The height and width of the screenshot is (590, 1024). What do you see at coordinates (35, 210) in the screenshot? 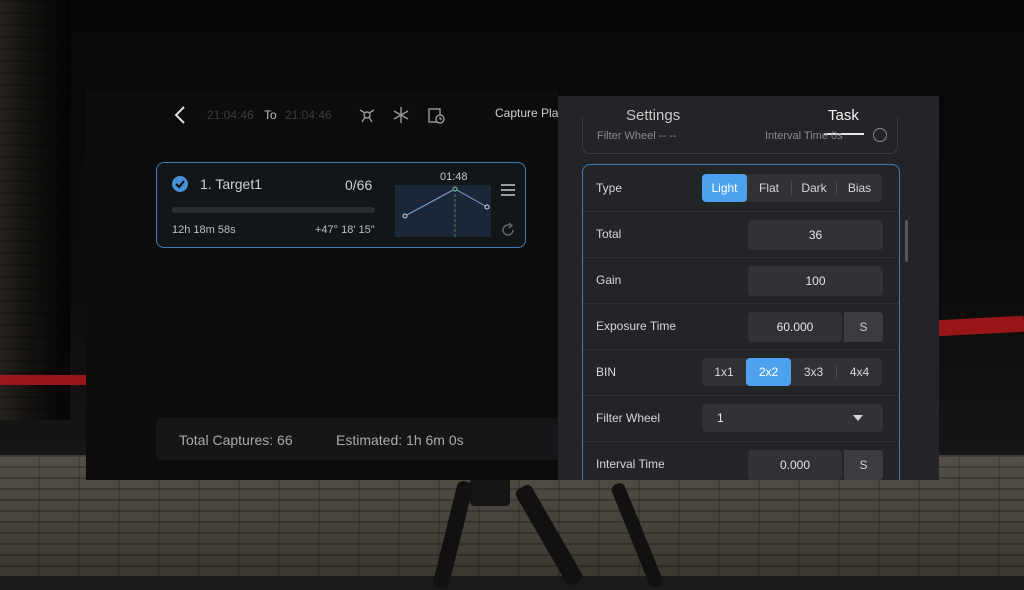
I see `brick-wall-left` at bounding box center [35, 210].